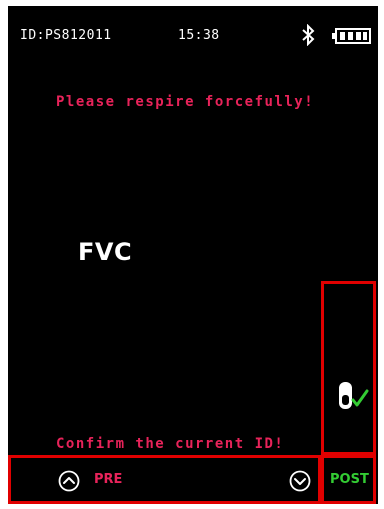  Describe the element at coordinates (170, 444) in the screenshot. I see `confirm-id-prompt: Confirm the current ID!` at that location.